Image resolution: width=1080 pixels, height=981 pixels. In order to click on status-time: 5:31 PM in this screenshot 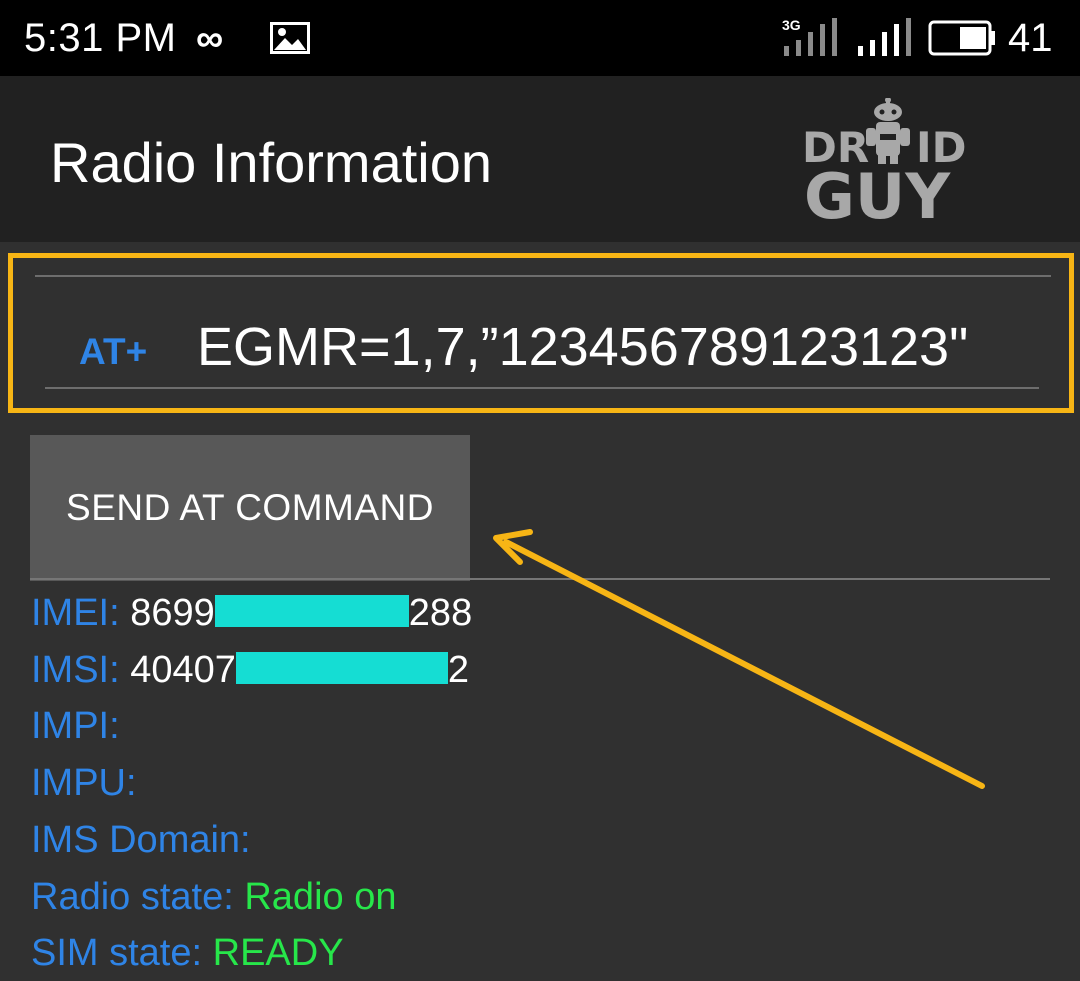, I will do `click(100, 38)`.